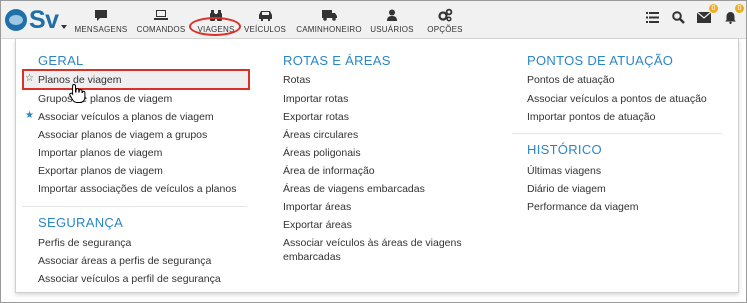 The width and height of the screenshot is (747, 303). What do you see at coordinates (445, 15) in the screenshot?
I see `cogs-icon` at bounding box center [445, 15].